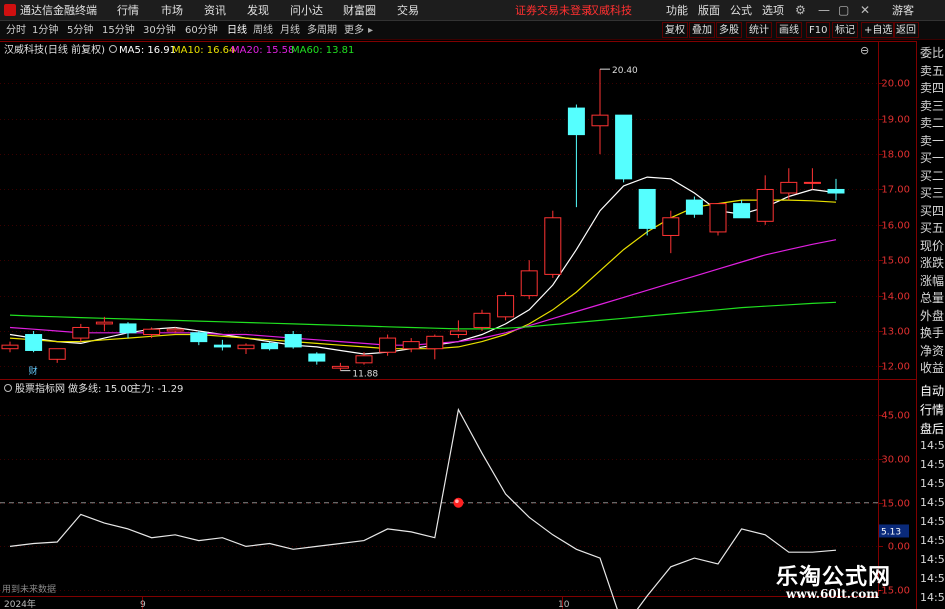 This screenshot has width=945, height=609. I want to click on side-time-0: 14:56, so click(932, 445).